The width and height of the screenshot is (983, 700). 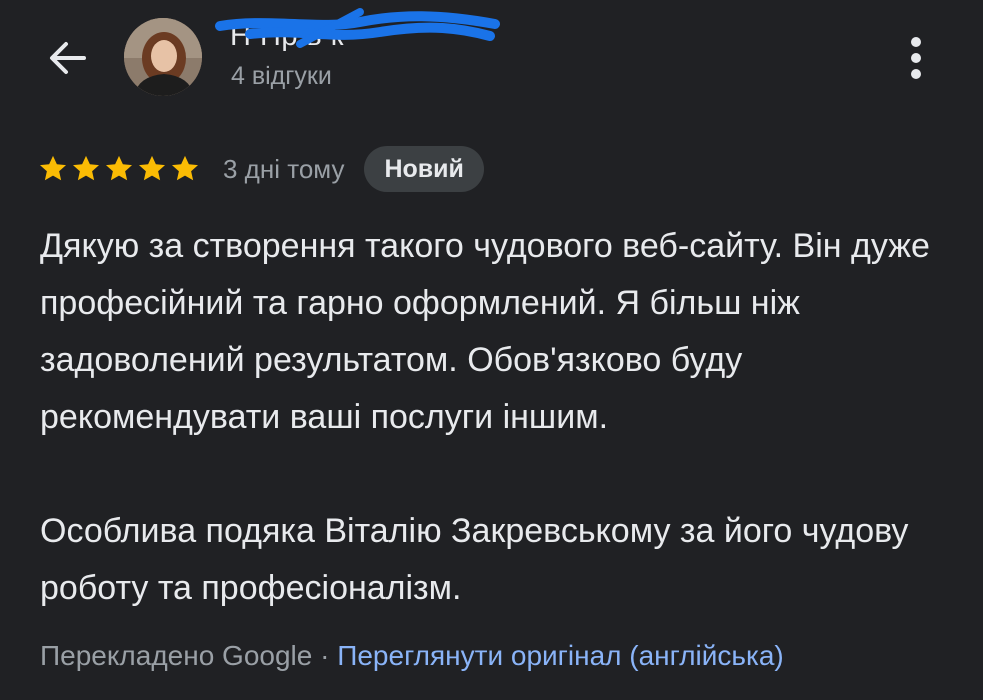 I want to click on review-count: 4 відгуки, so click(x=281, y=76).